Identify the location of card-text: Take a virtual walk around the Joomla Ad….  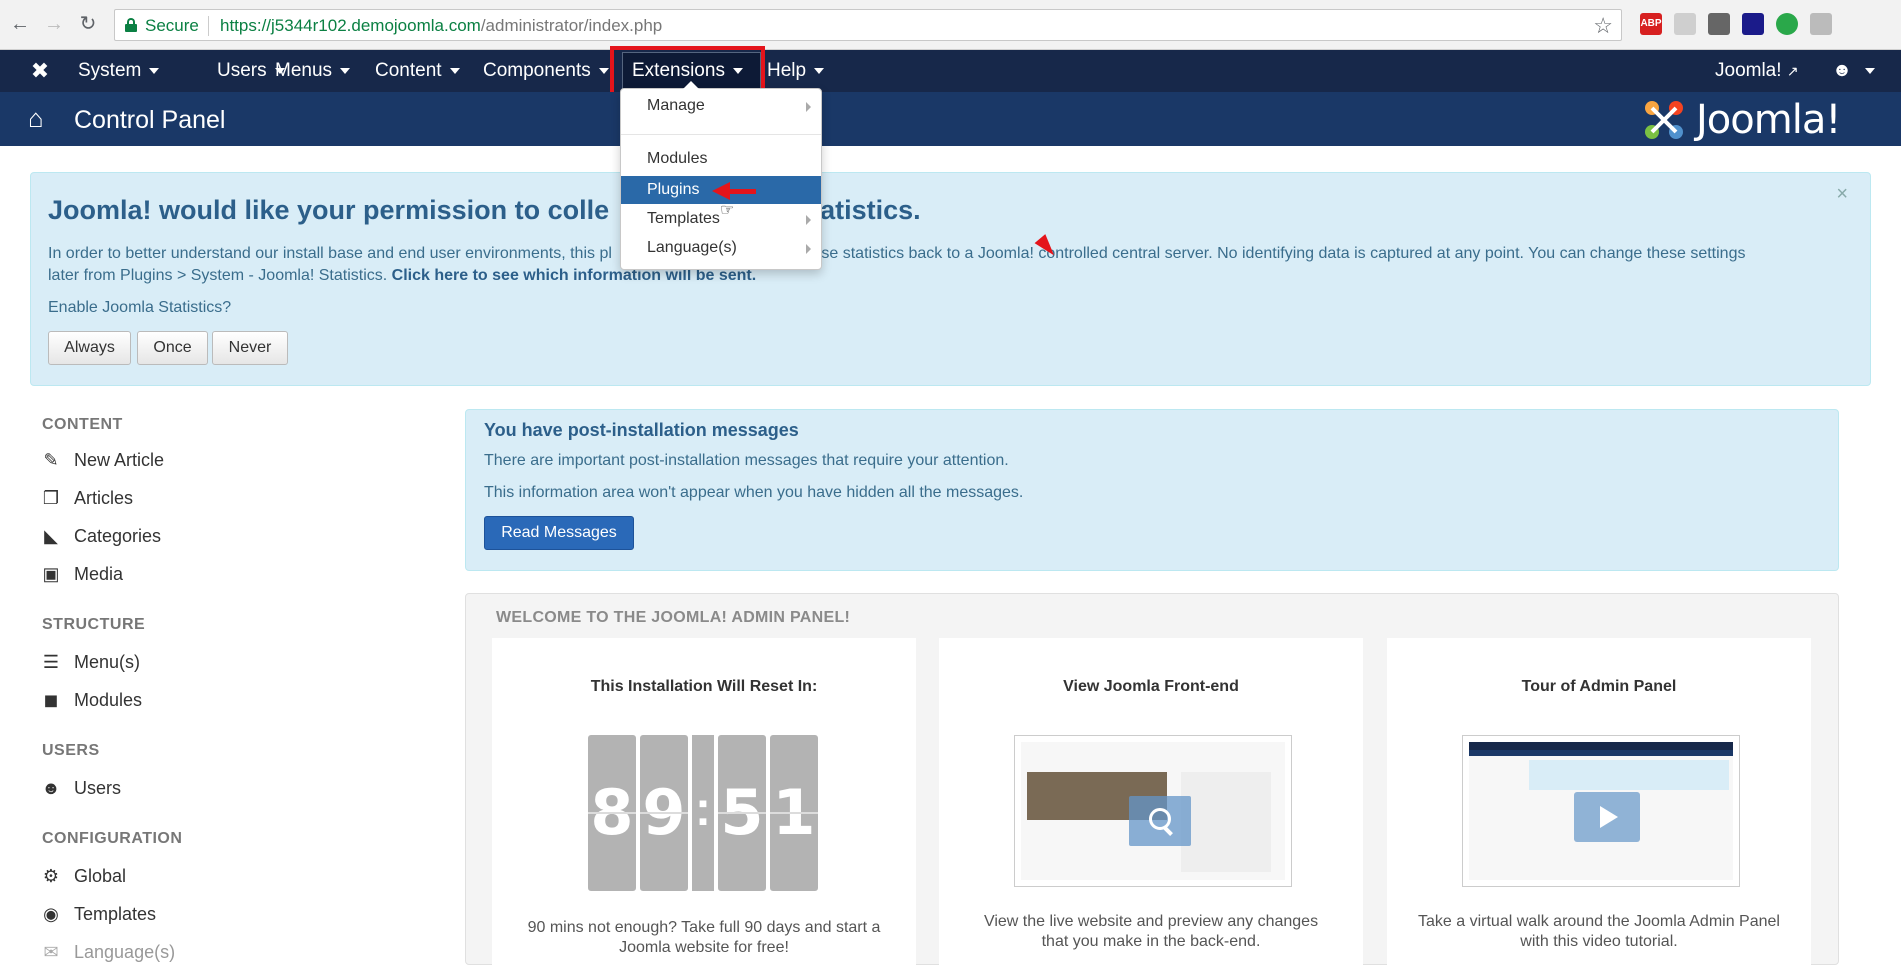
(1599, 931).